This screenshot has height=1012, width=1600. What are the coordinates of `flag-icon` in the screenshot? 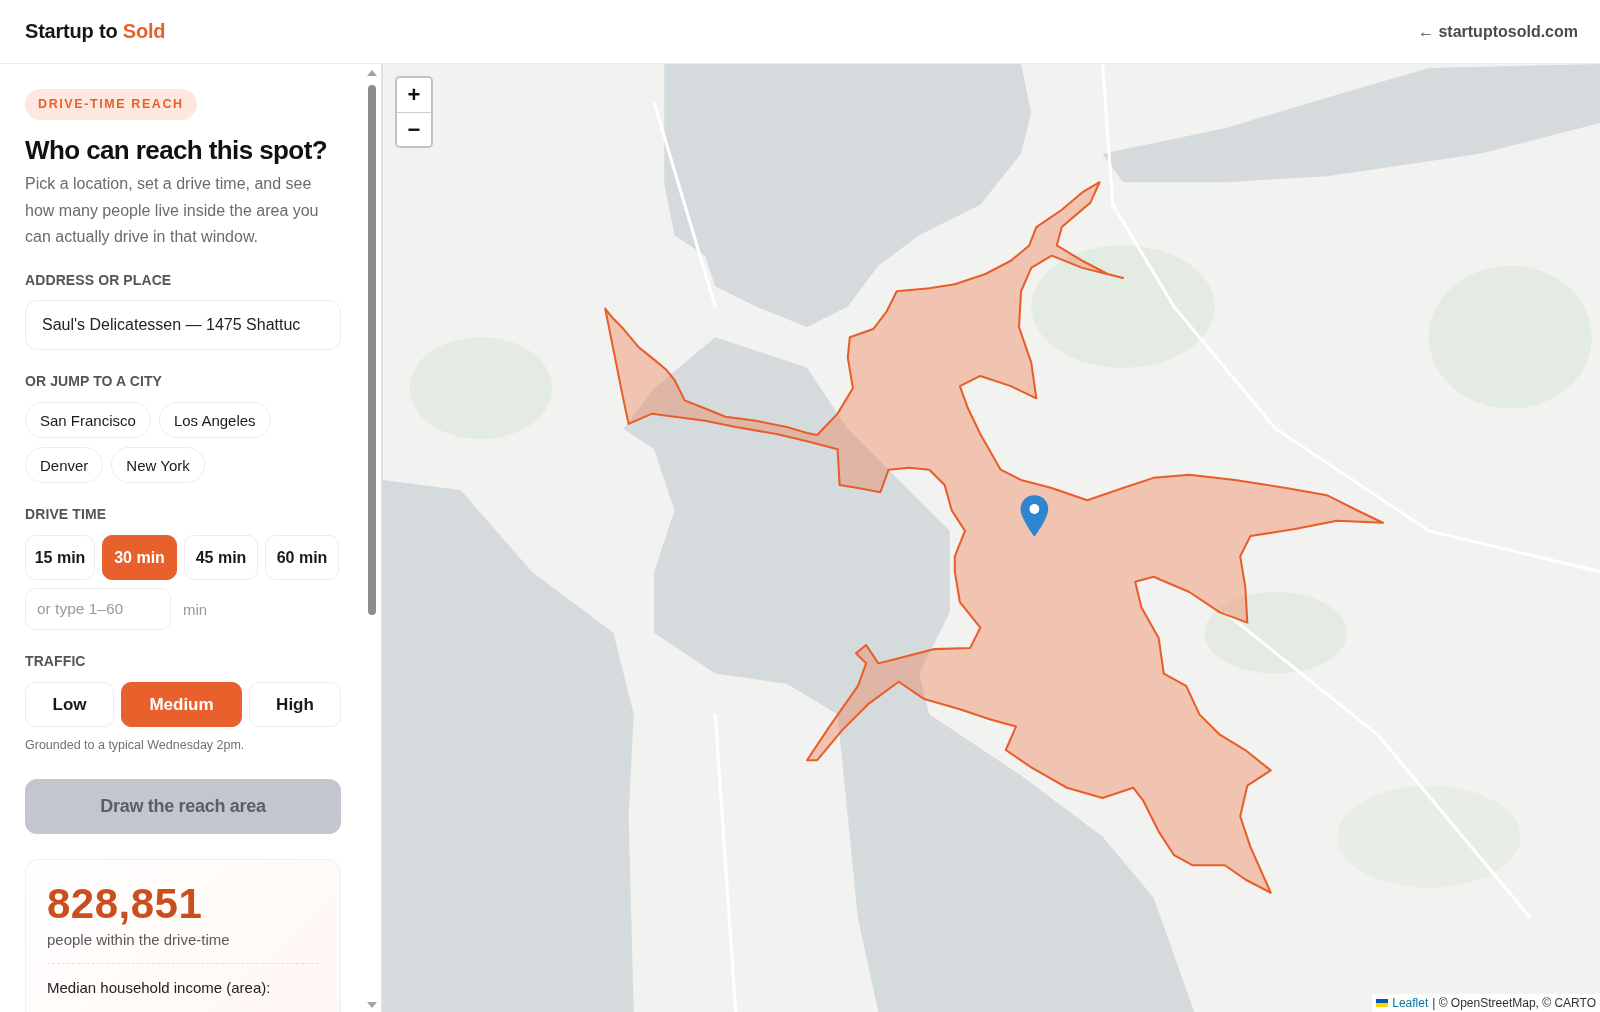 It's located at (1382, 1003).